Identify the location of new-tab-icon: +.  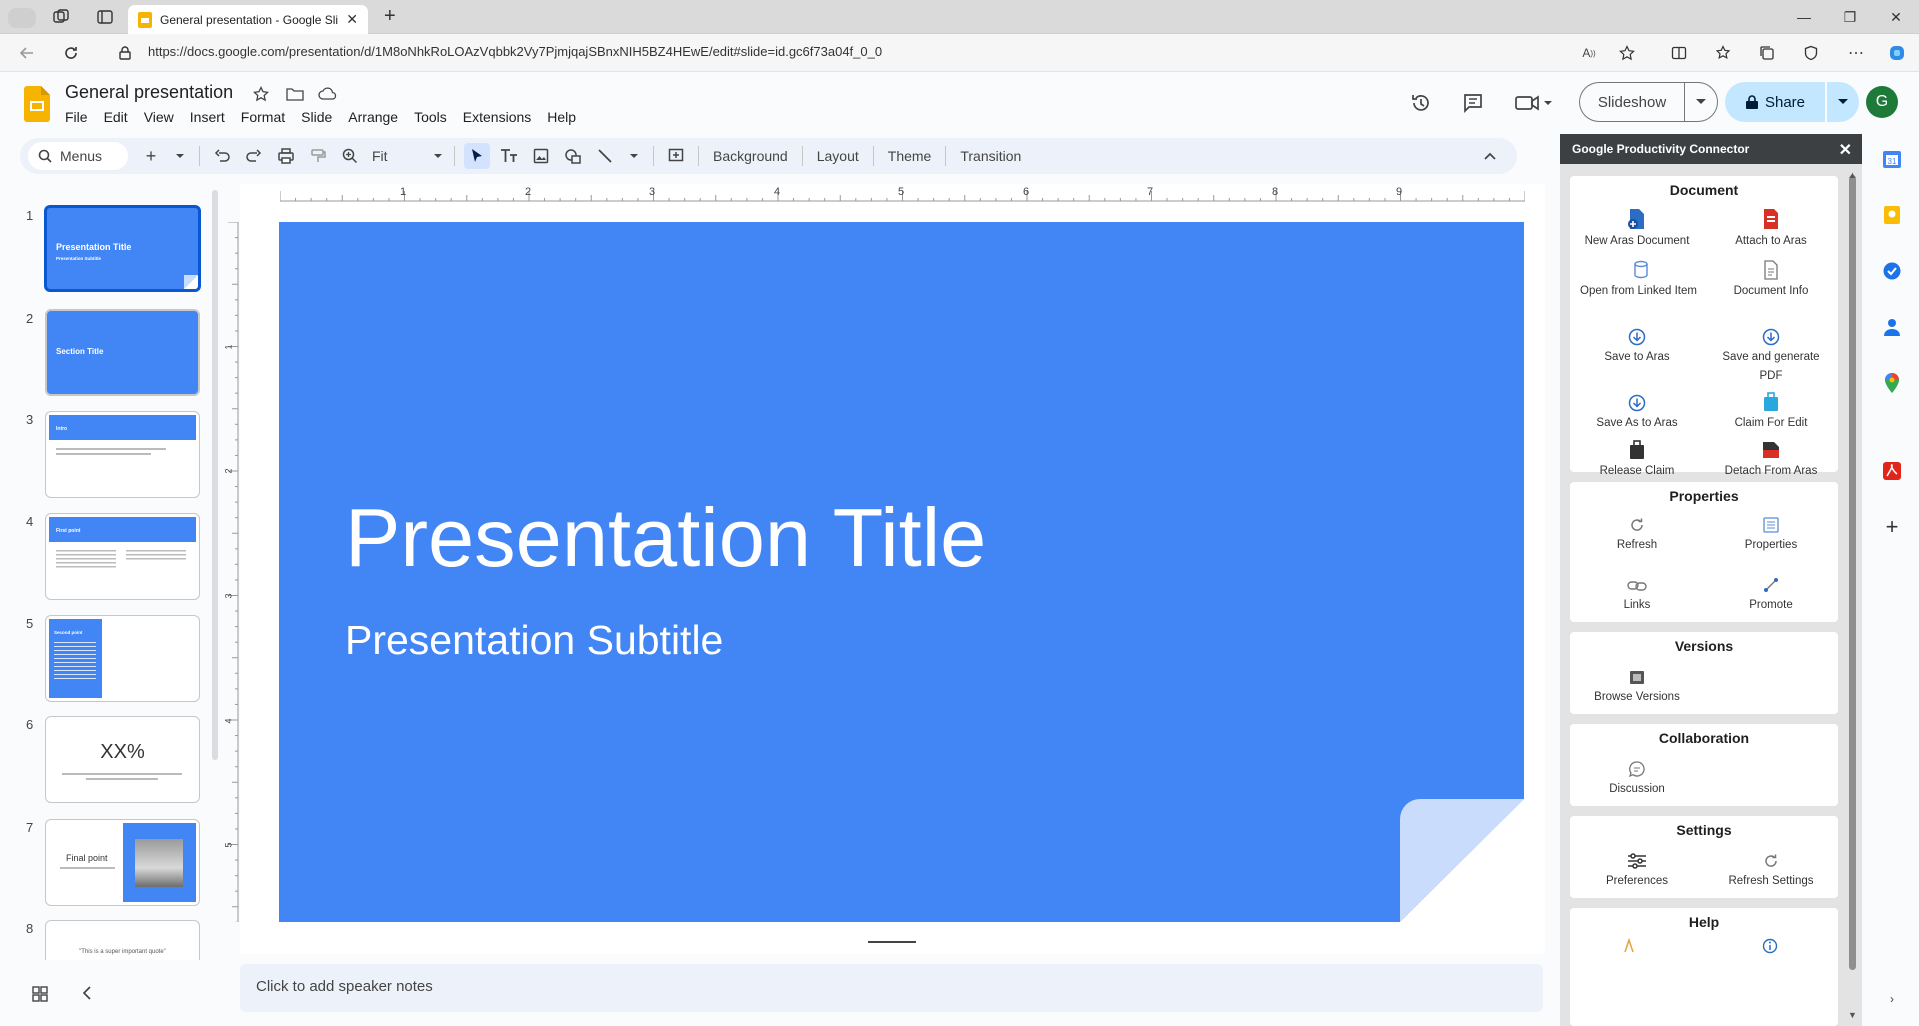
(390, 16).